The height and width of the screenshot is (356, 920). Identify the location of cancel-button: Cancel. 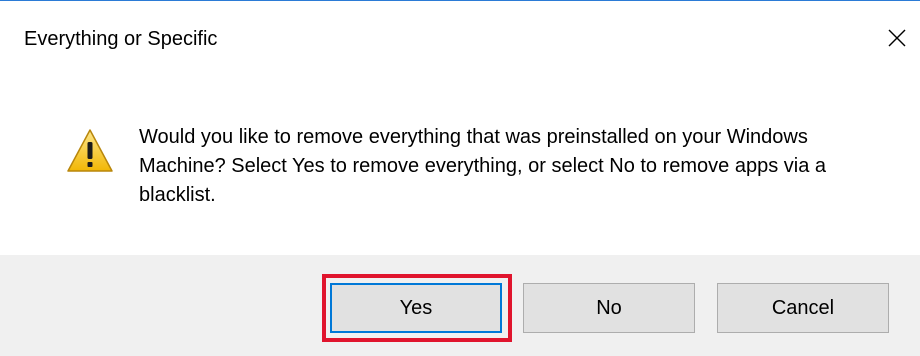
(803, 308).